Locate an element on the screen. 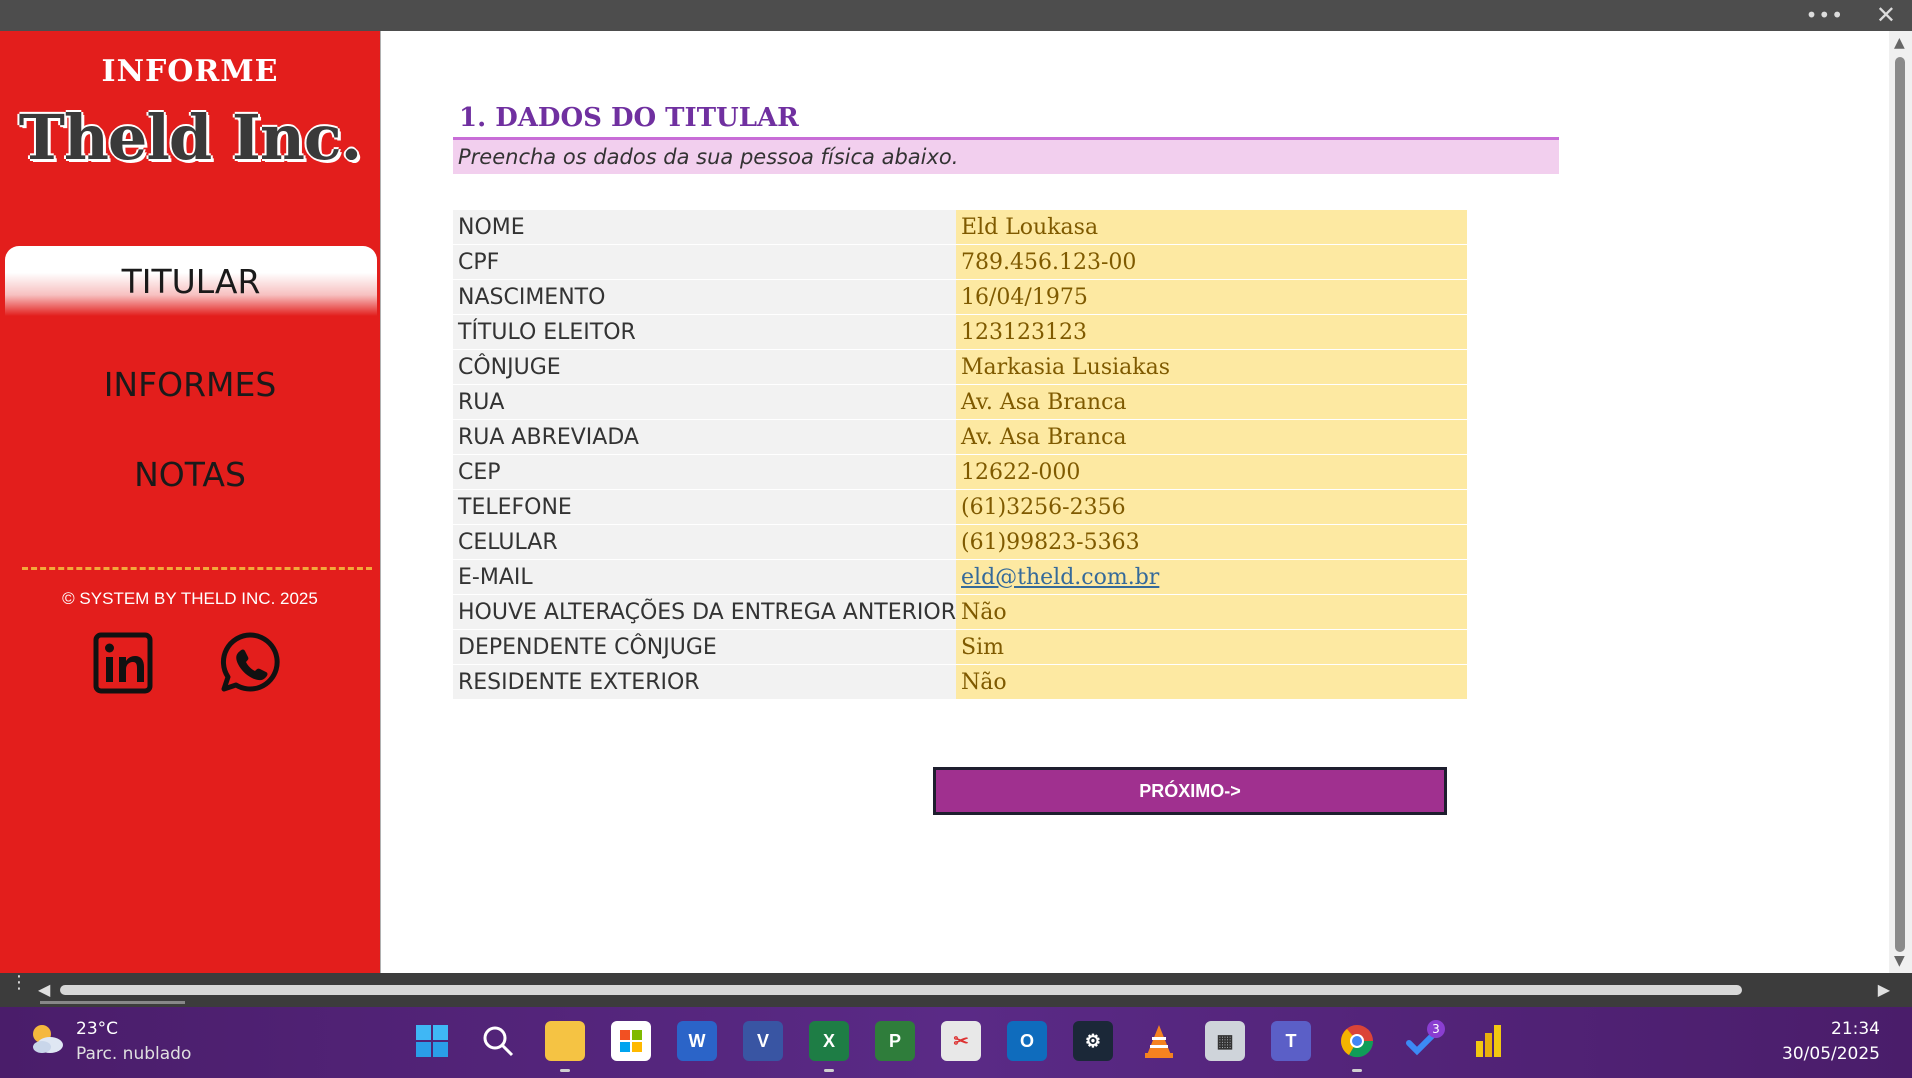  teams-icon: T is located at coordinates (1291, 1041).